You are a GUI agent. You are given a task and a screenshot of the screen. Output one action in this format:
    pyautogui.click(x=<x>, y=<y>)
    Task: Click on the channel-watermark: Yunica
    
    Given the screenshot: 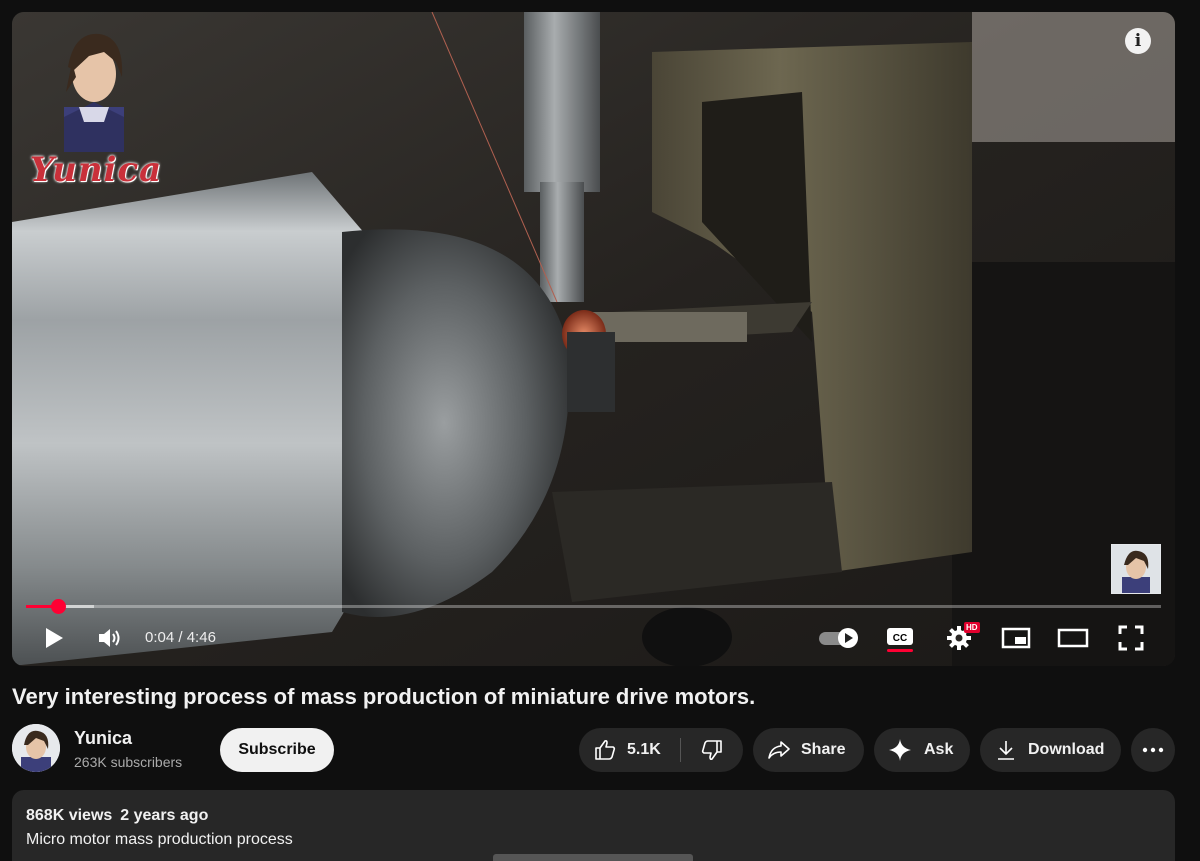 What is the action you would take?
    pyautogui.click(x=96, y=109)
    